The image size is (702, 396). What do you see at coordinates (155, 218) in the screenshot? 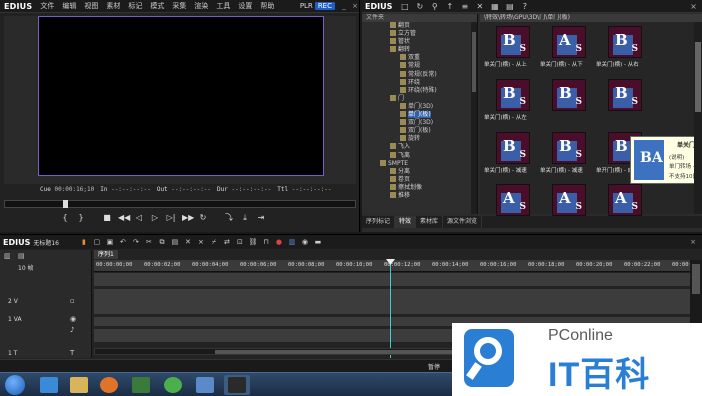
I see `play-icon: ▷` at bounding box center [155, 218].